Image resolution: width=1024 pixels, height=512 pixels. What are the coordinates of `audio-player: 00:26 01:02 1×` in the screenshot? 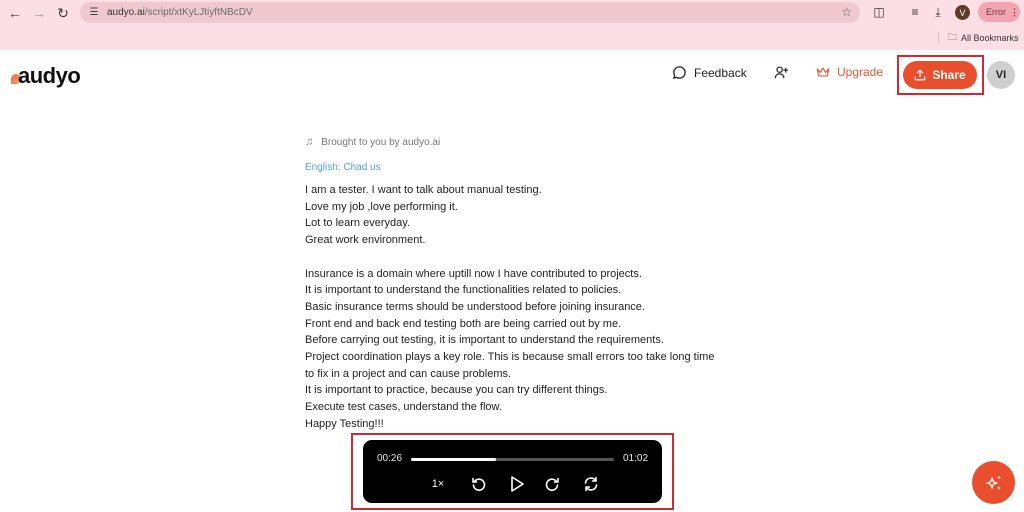 It's located at (512, 471).